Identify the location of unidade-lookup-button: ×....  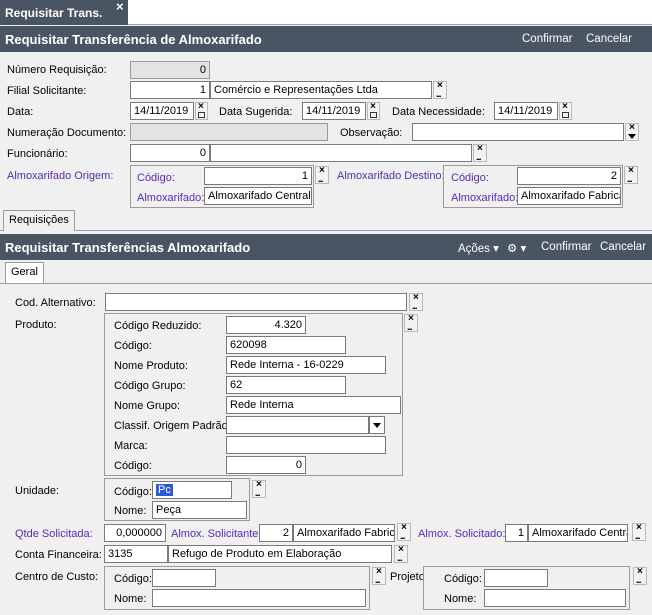
(259, 489).